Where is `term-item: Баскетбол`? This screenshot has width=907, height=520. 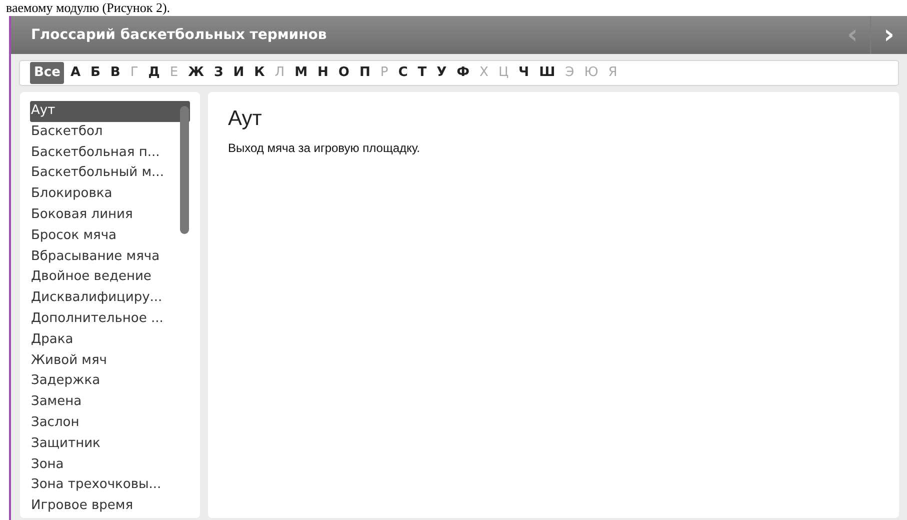
term-item: Баскетбол is located at coordinates (110, 132).